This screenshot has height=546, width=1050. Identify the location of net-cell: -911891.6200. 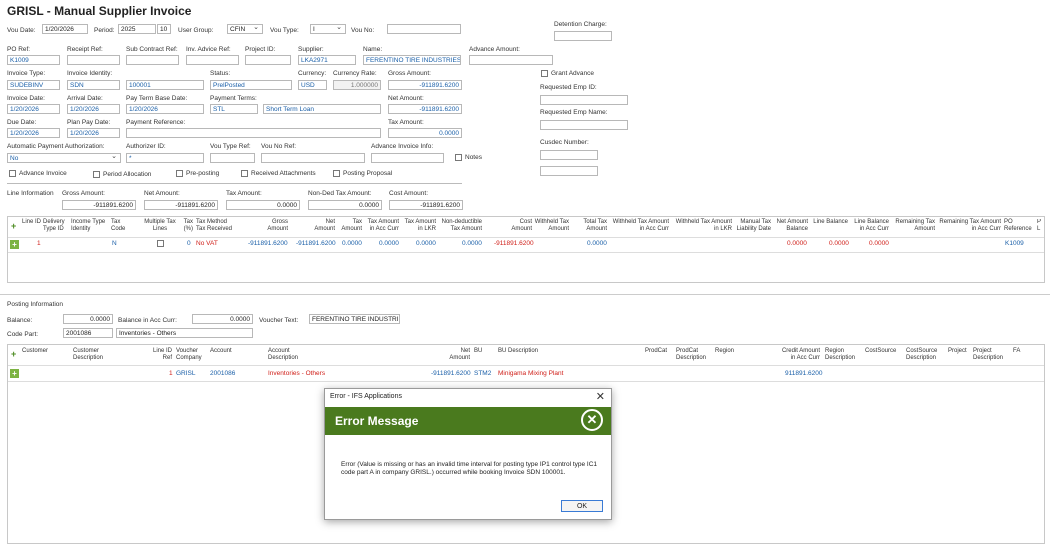
(316, 243).